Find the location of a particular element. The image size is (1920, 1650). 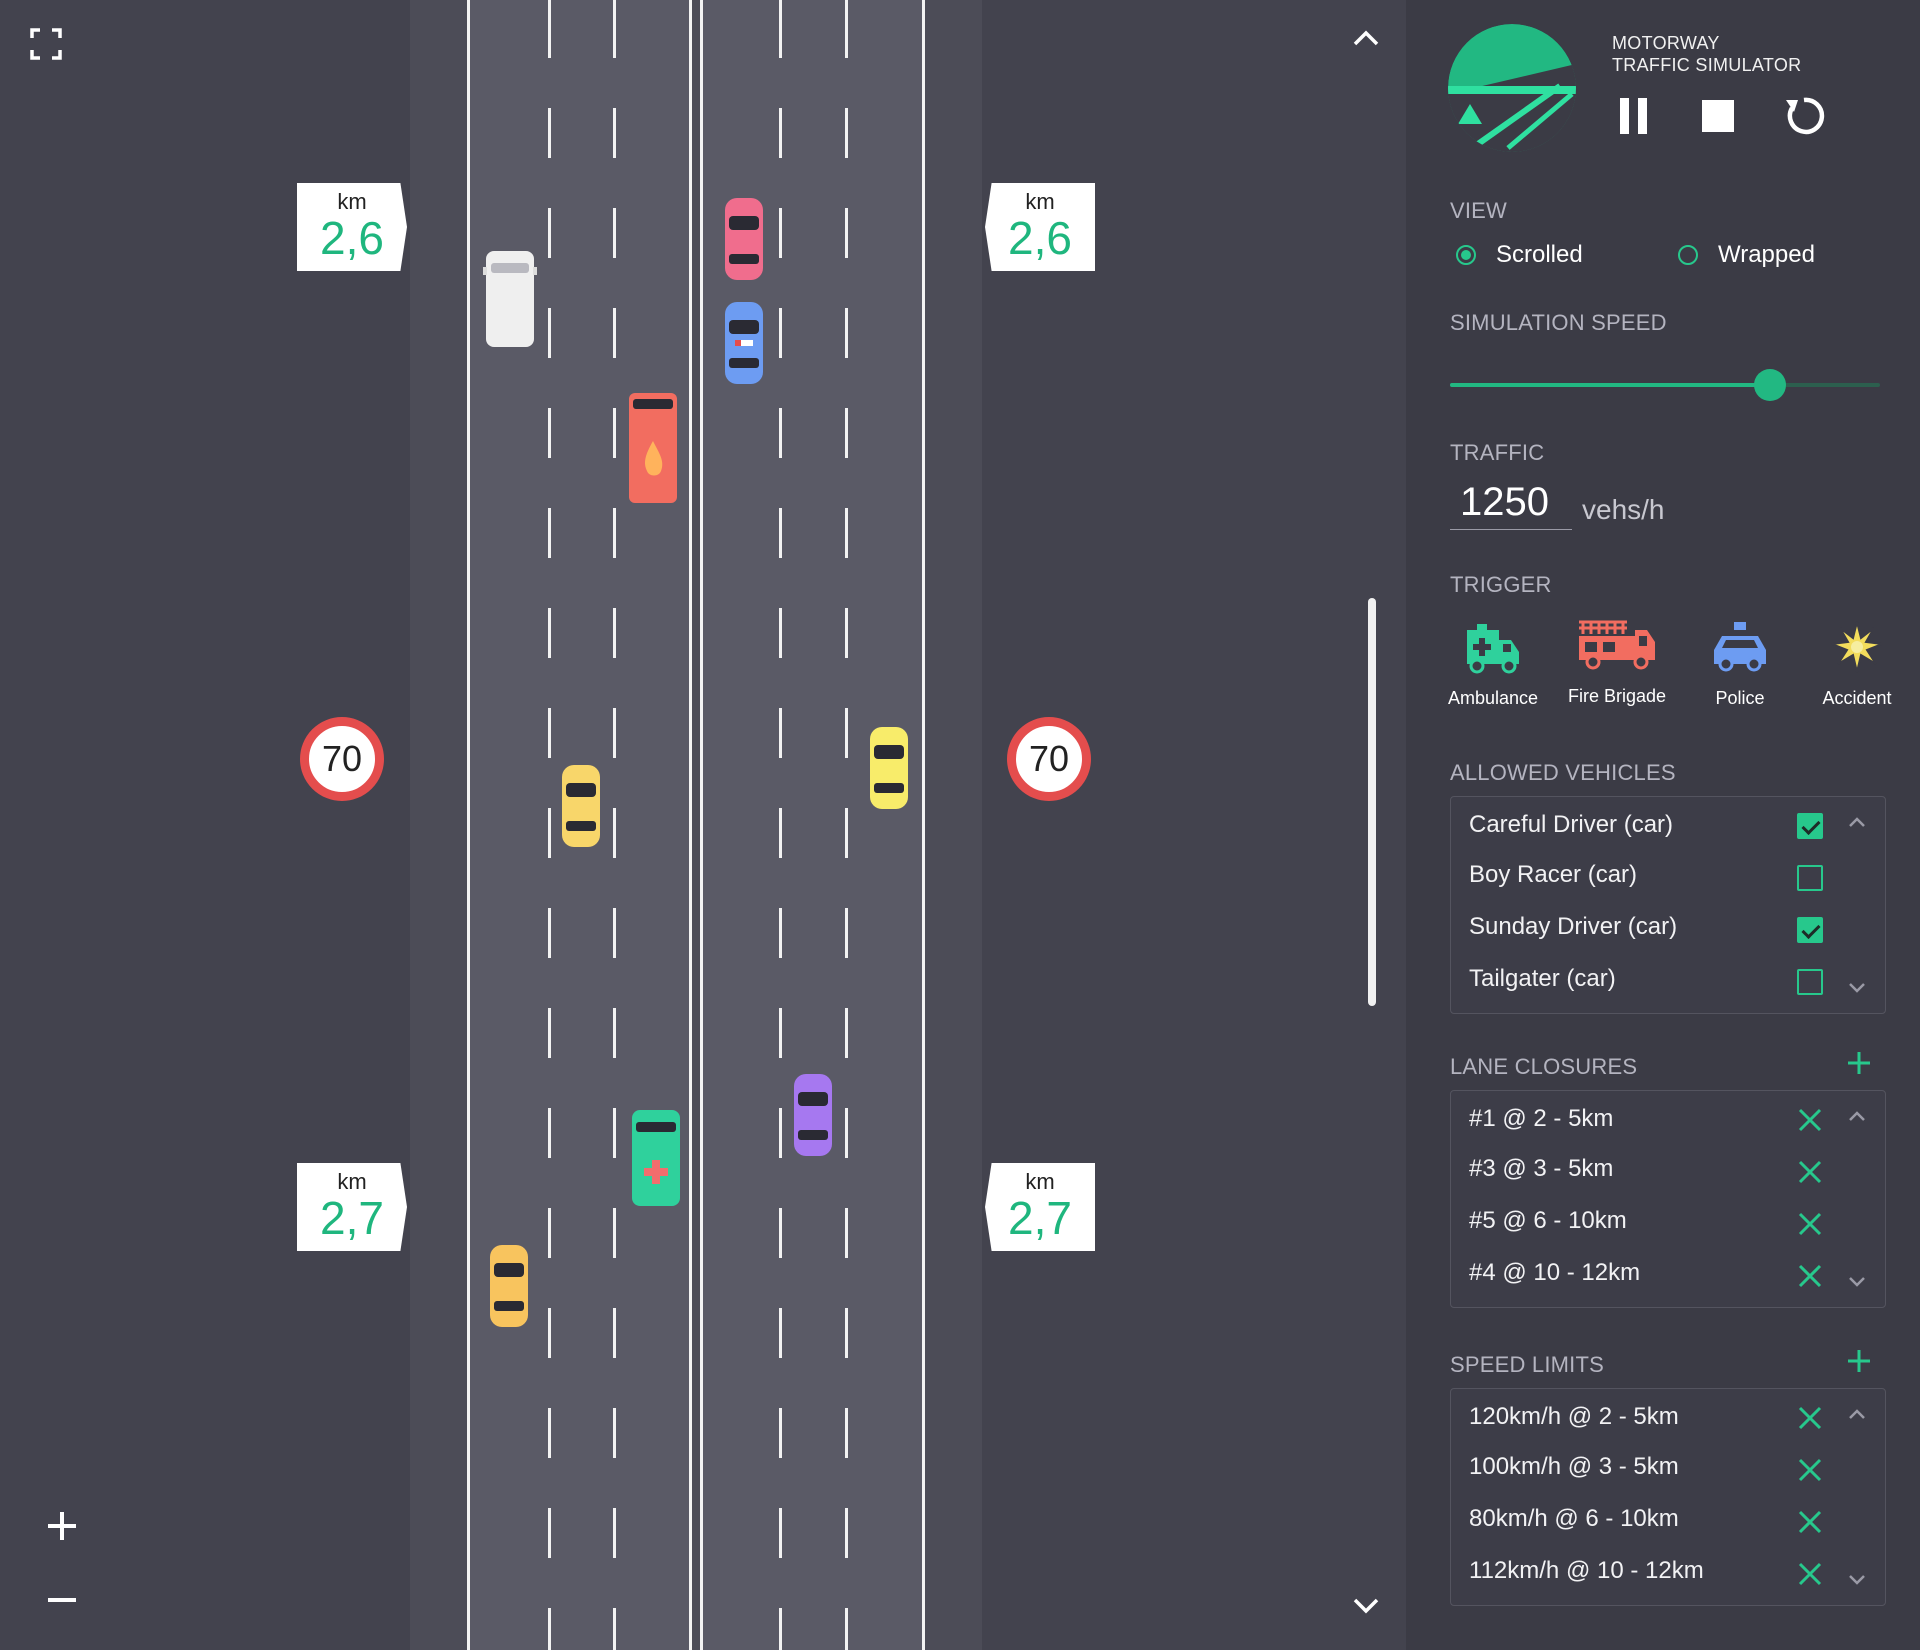

radio-label: Wrapped is located at coordinates (1766, 254).